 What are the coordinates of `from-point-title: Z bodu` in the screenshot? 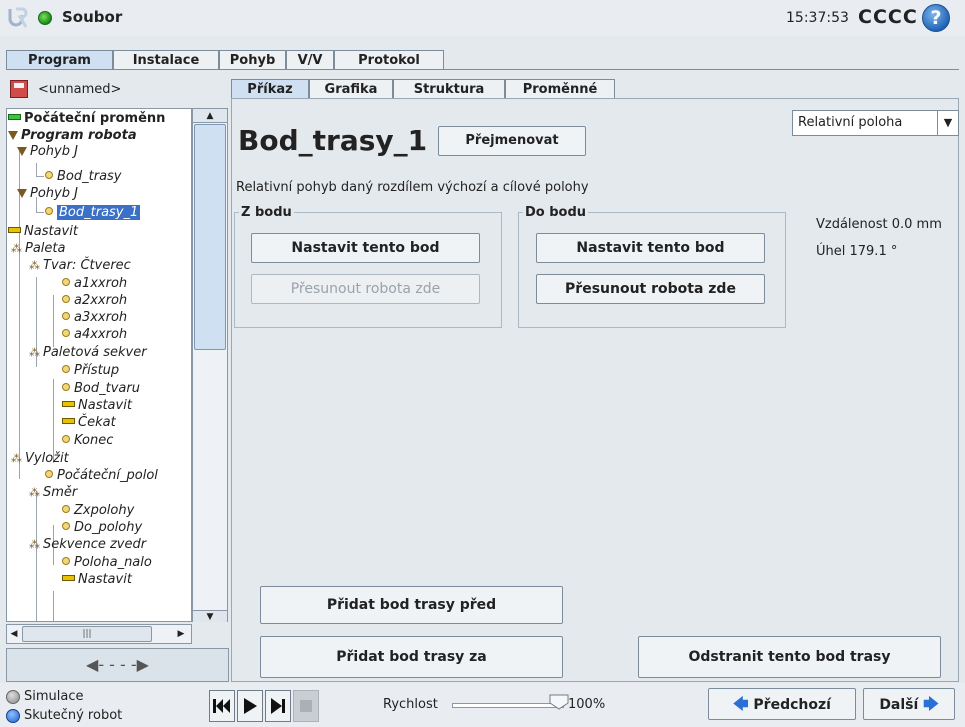 It's located at (266, 212).